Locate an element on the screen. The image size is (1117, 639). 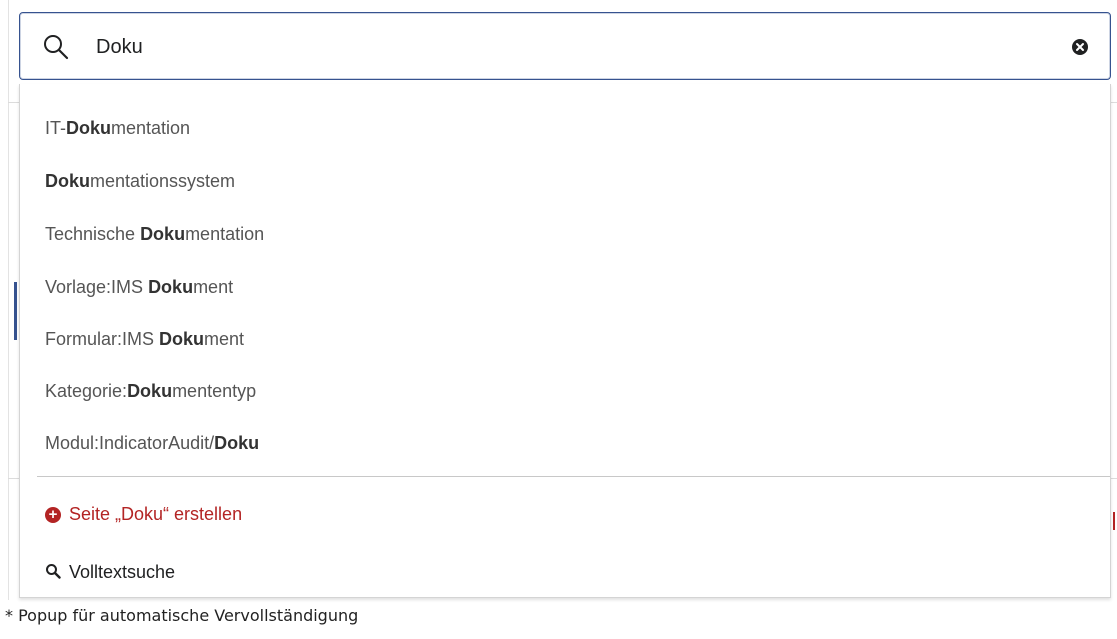
suggestion-item: Dokumentationssystem is located at coordinates (140, 181).